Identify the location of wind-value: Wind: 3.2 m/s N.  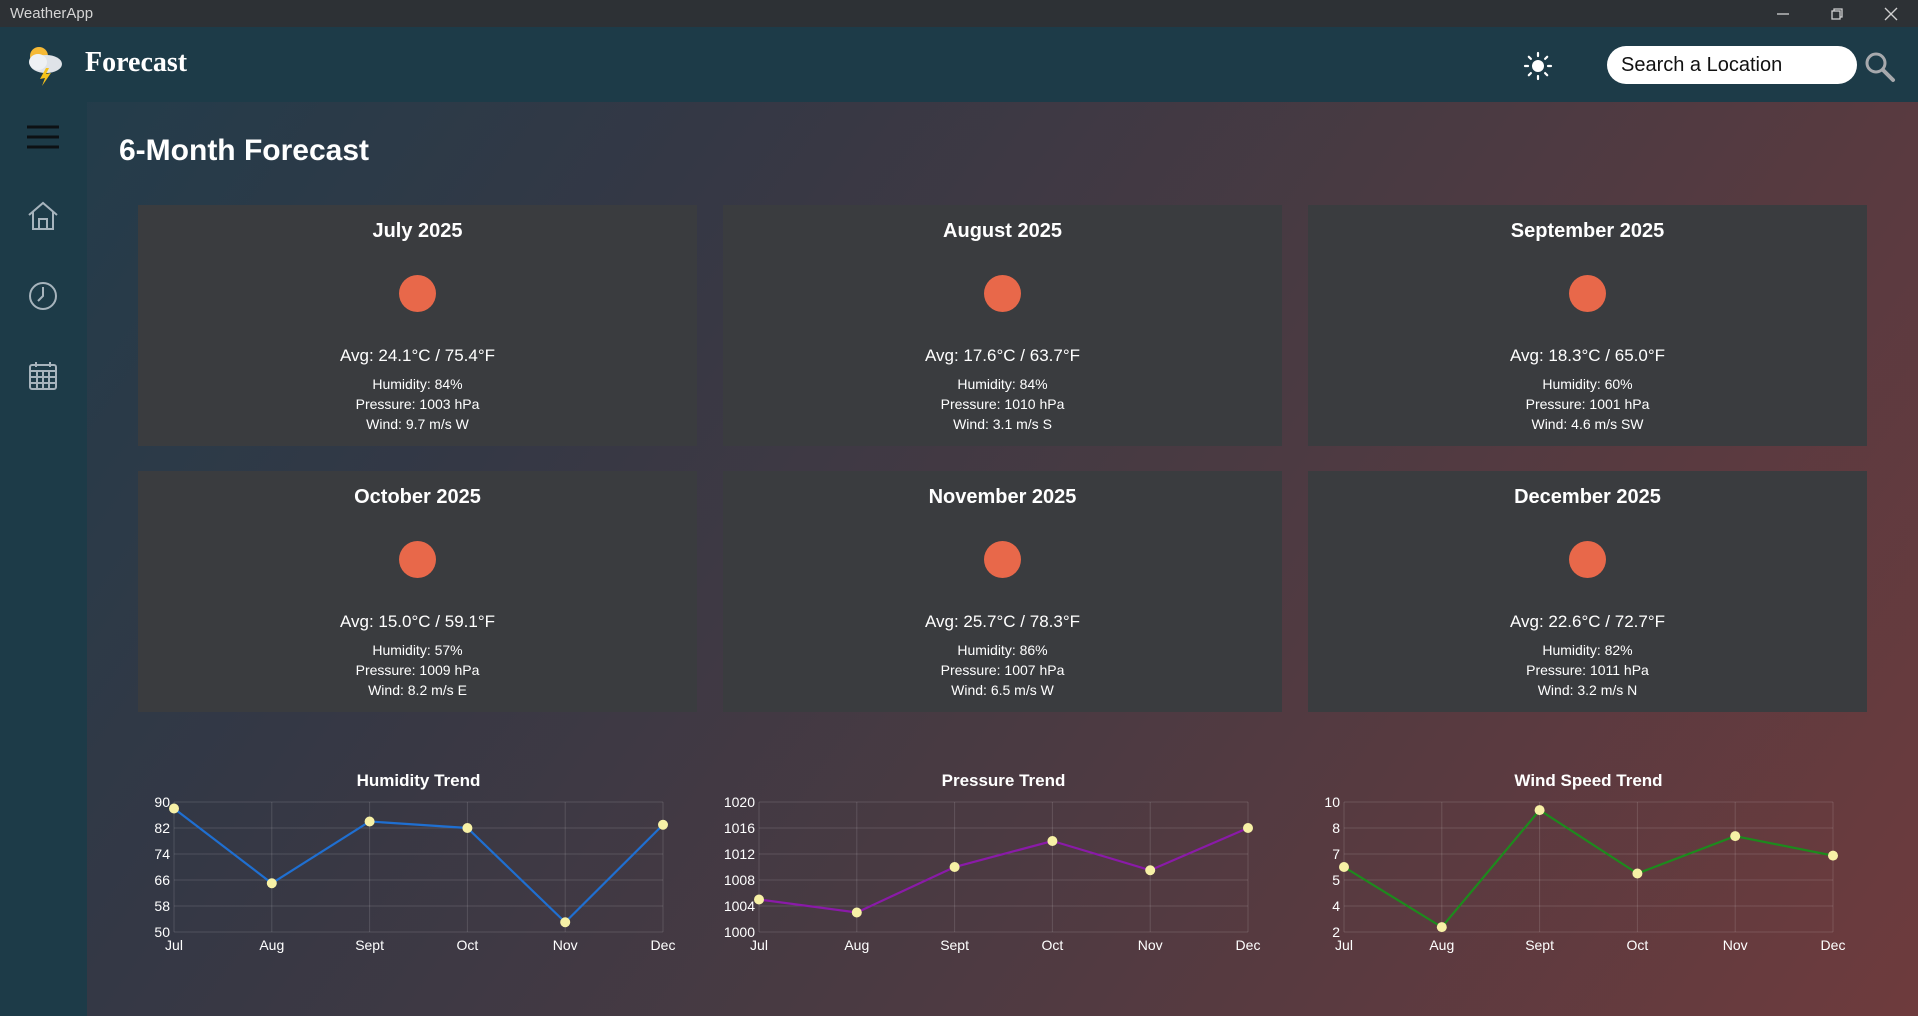
(1587, 690).